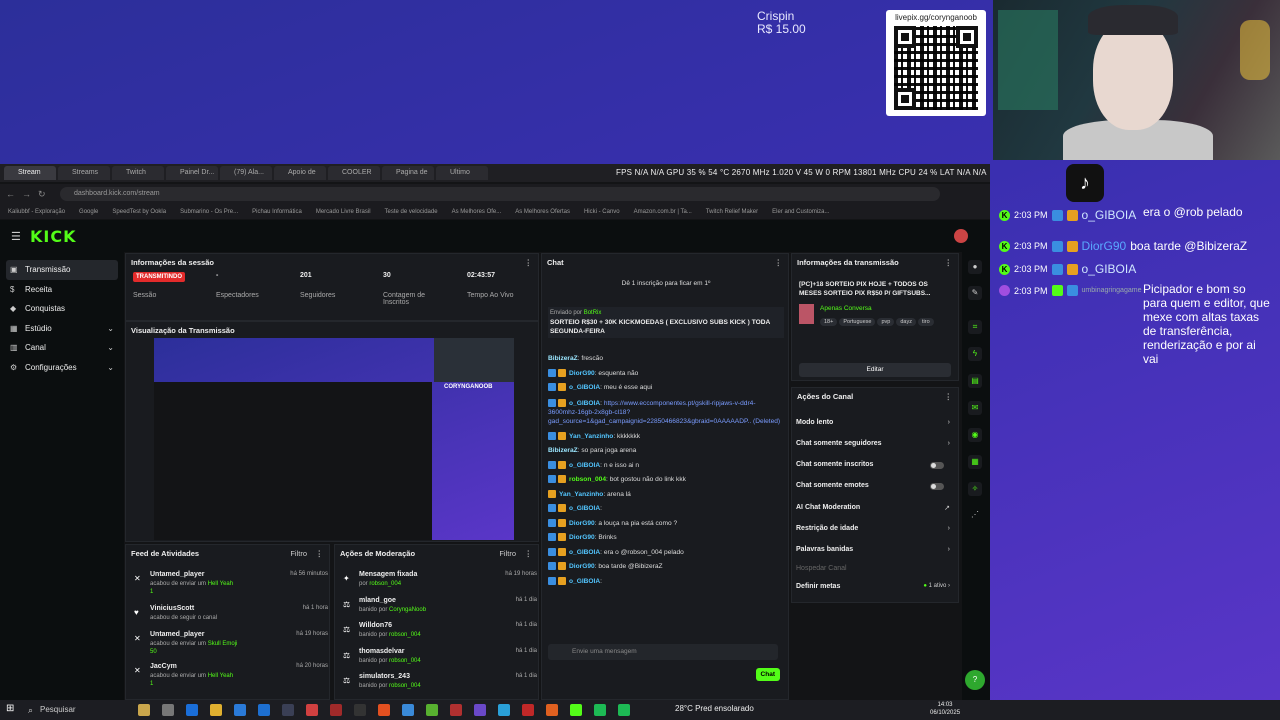 This screenshot has height=720, width=1280. I want to click on browser-tab: Streams, so click(84, 173).